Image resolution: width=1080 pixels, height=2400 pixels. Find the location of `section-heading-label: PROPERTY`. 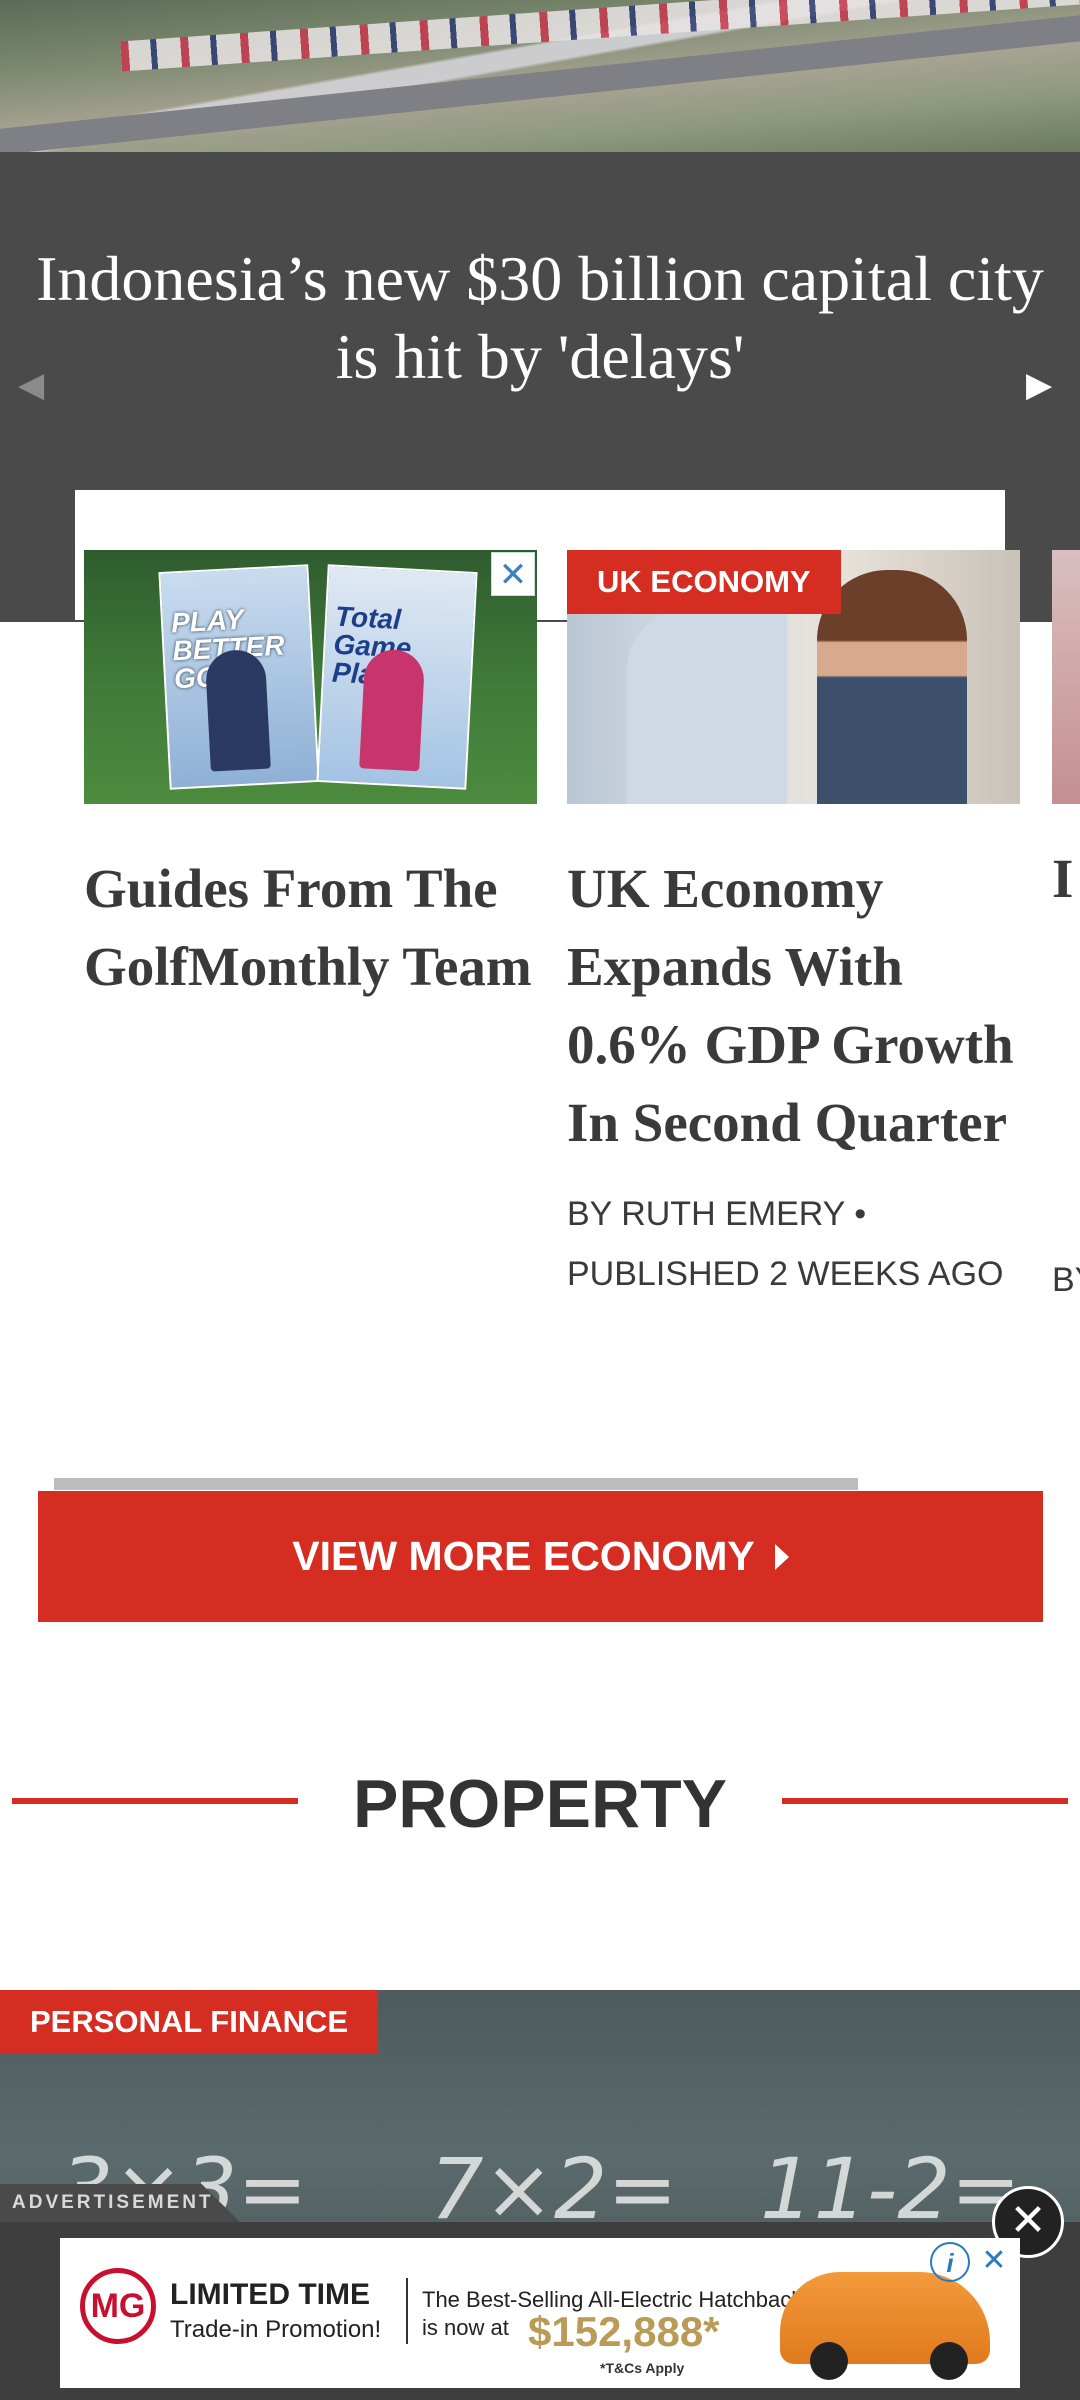

section-heading-label: PROPERTY is located at coordinates (540, 1804).